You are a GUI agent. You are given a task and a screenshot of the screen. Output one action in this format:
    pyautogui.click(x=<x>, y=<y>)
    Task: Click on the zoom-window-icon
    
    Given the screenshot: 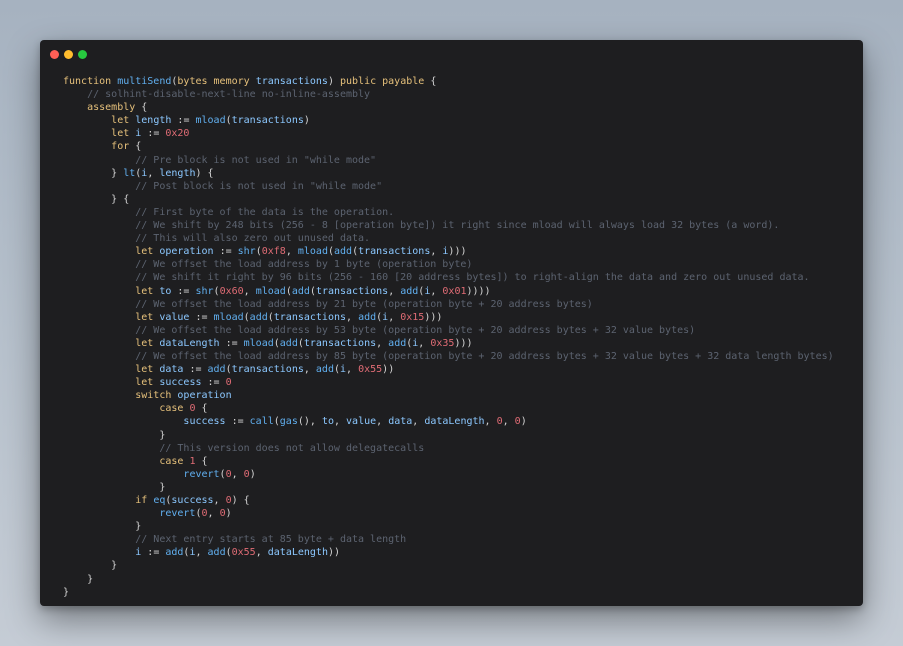 What is the action you would take?
    pyautogui.click(x=82, y=54)
    